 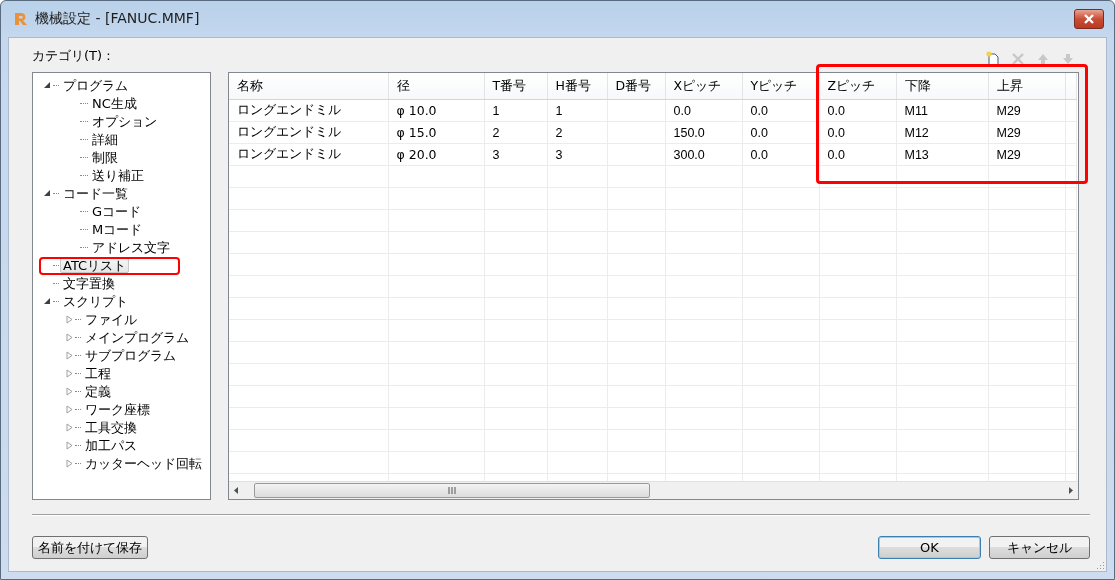 I want to click on tree-item: メインプログラム, so click(x=137, y=337).